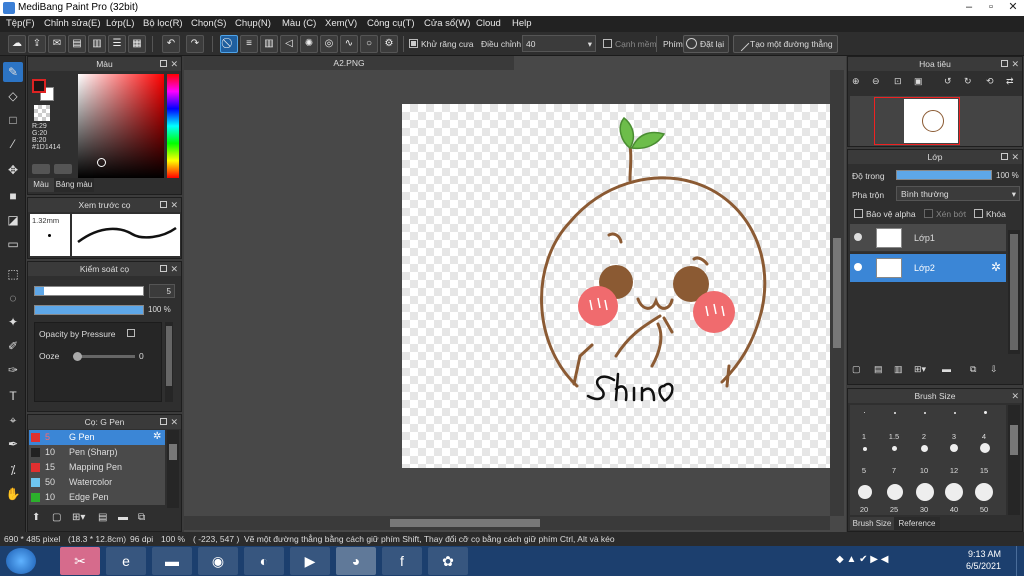 Image resolution: width=1024 pixels, height=576 pixels. What do you see at coordinates (898, 81) in the screenshot?
I see `fit-icon: ⊡` at bounding box center [898, 81].